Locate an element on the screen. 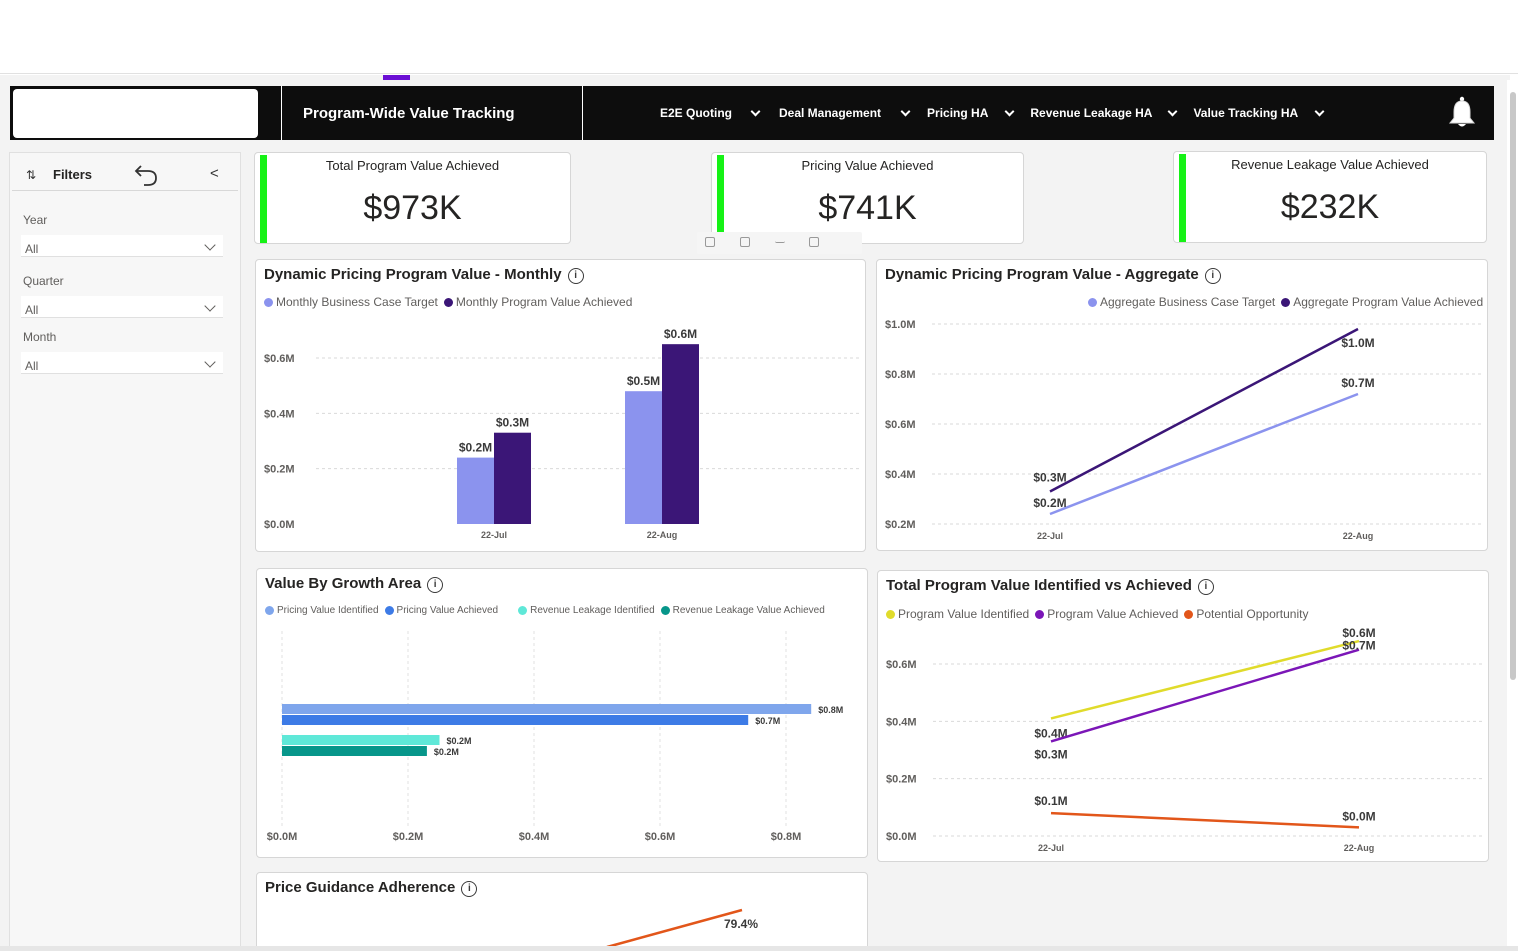 This screenshot has width=1518, height=951. kpi-card-total-program-value: Total Program Value Achieved $973K is located at coordinates (412, 198).